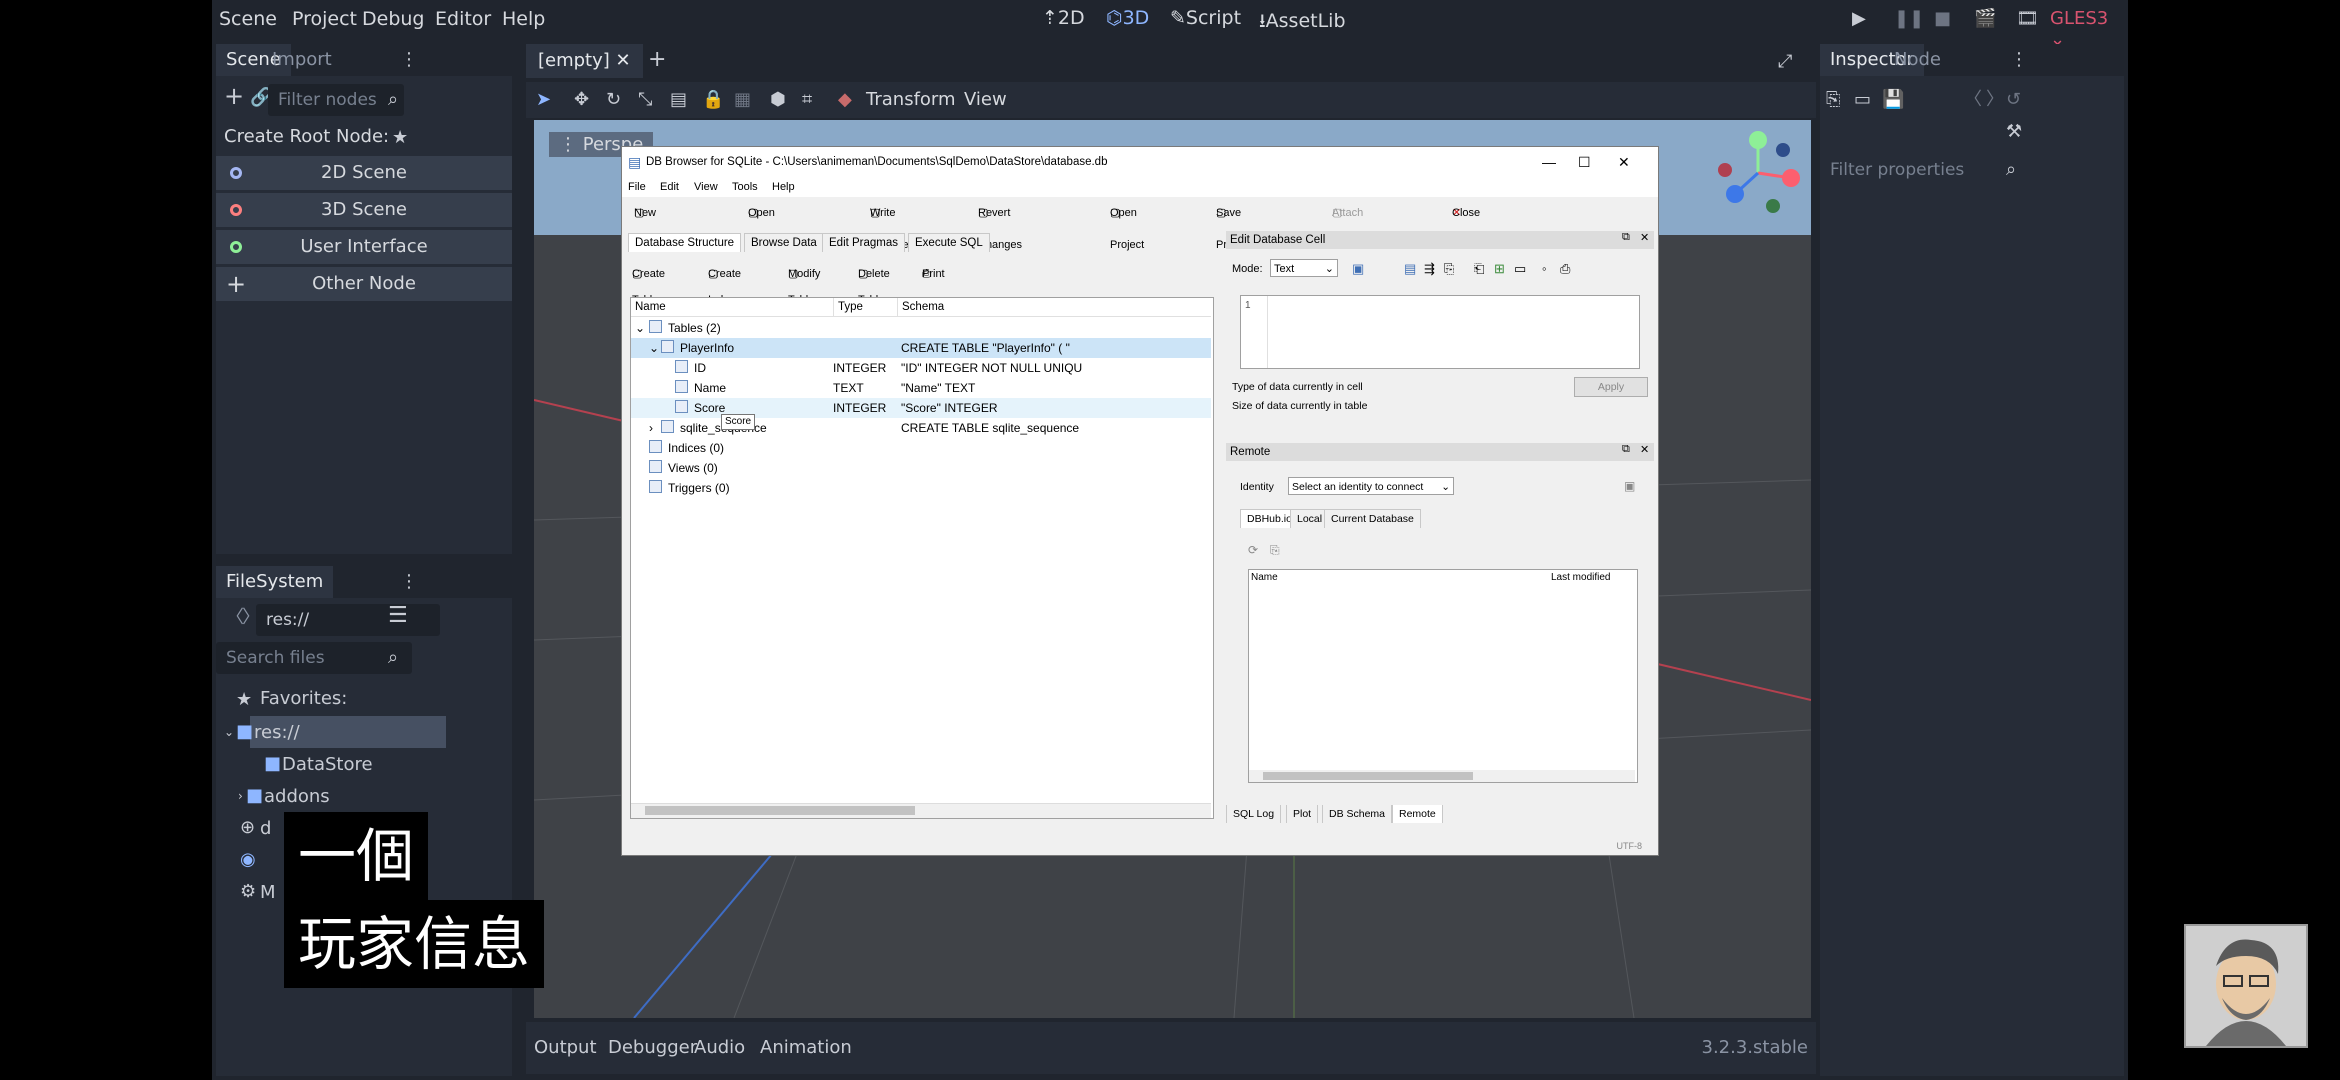 This screenshot has width=2340, height=1080. What do you see at coordinates (364, 210) in the screenshot?
I see `create-3d-scene-button: 3D Scene` at bounding box center [364, 210].